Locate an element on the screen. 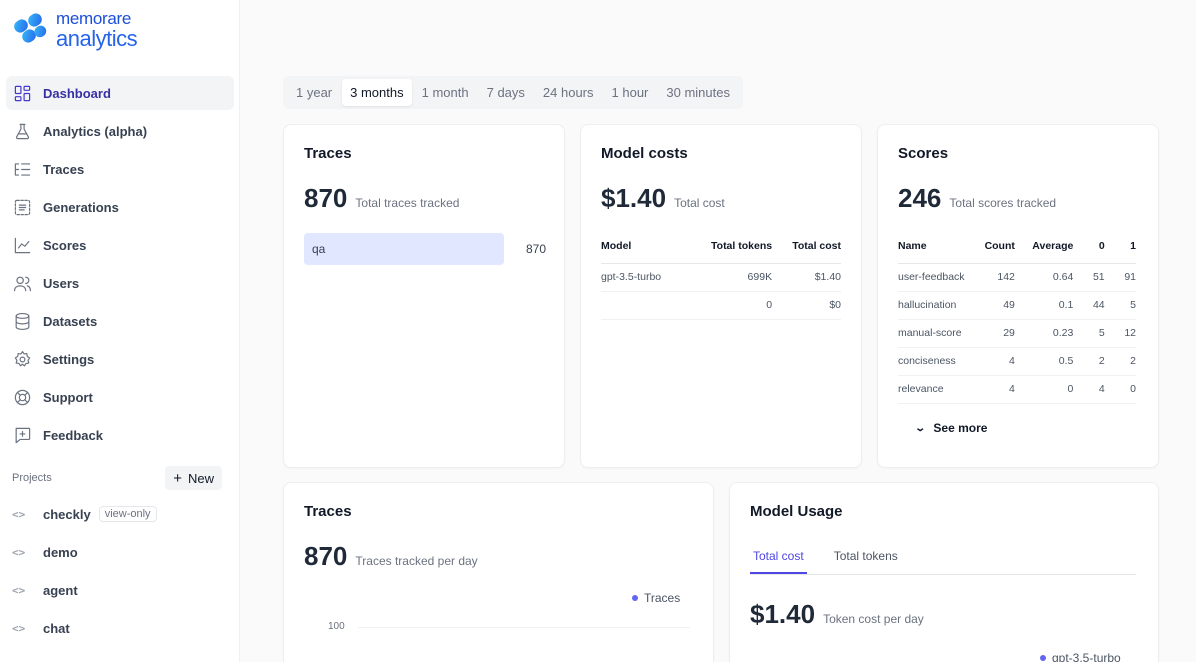 Image resolution: width=1196 pixels, height=662 pixels. column-header: Average is located at coordinates (1044, 246).